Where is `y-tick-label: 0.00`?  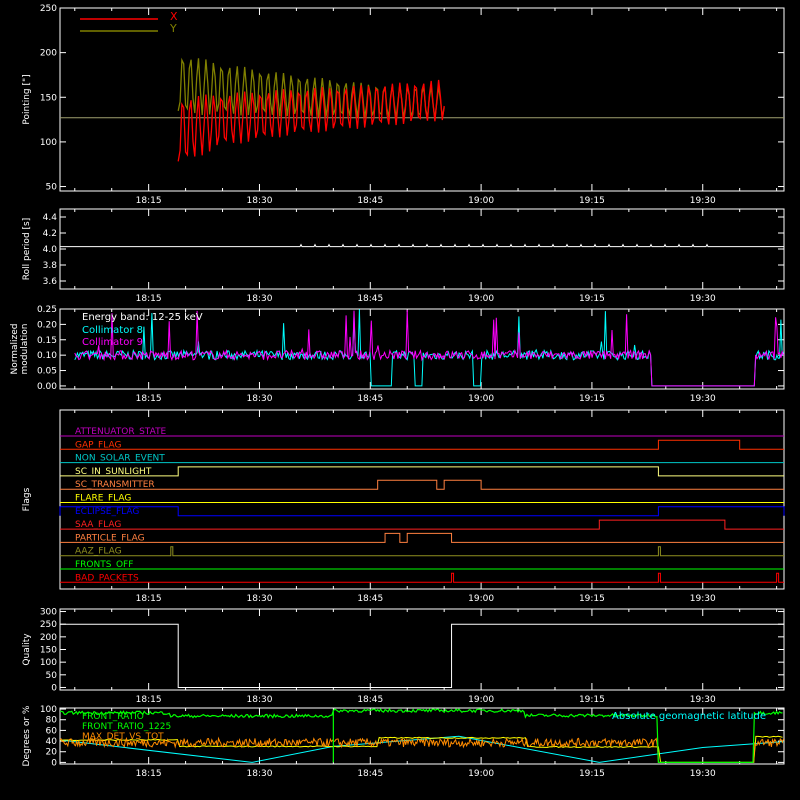 y-tick-label: 0.00 is located at coordinates (47, 387).